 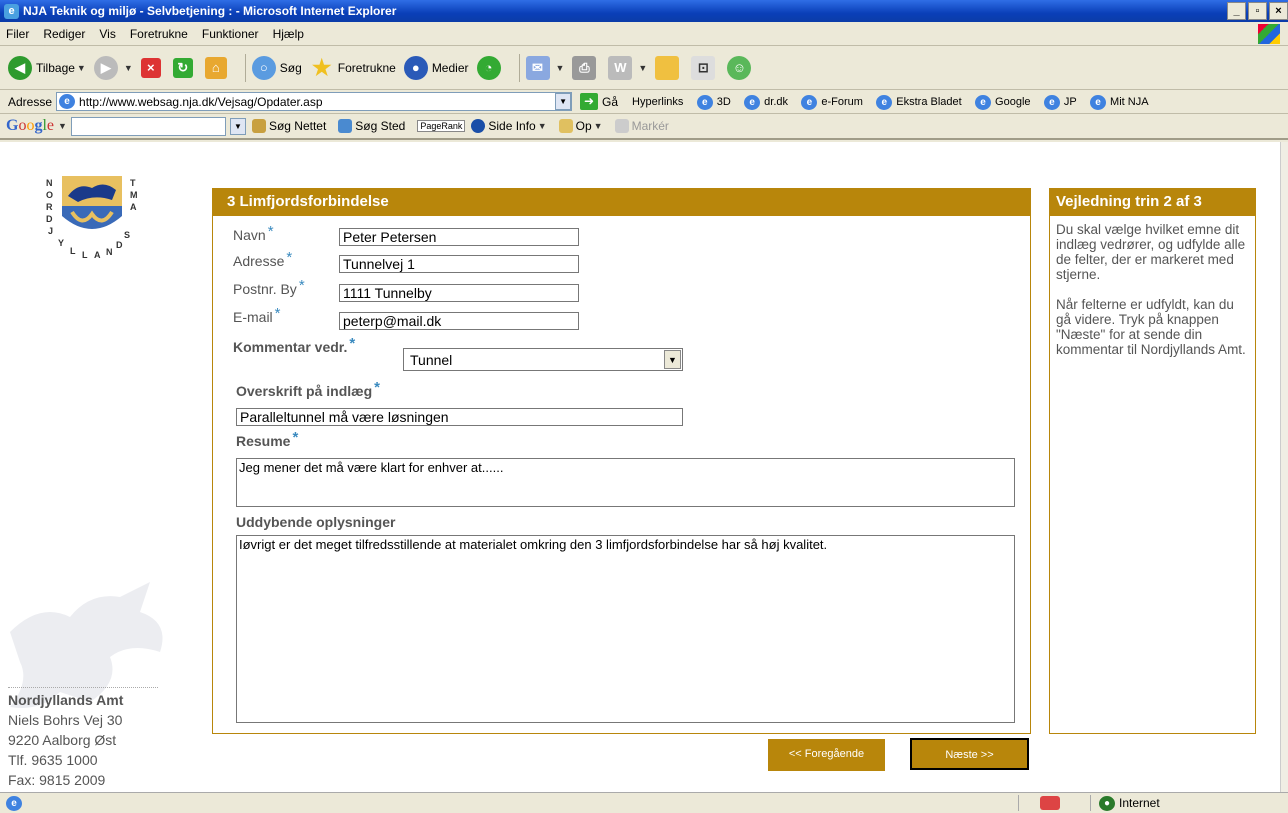 I want to click on search-site-button: Søg Sted, so click(x=371, y=126).